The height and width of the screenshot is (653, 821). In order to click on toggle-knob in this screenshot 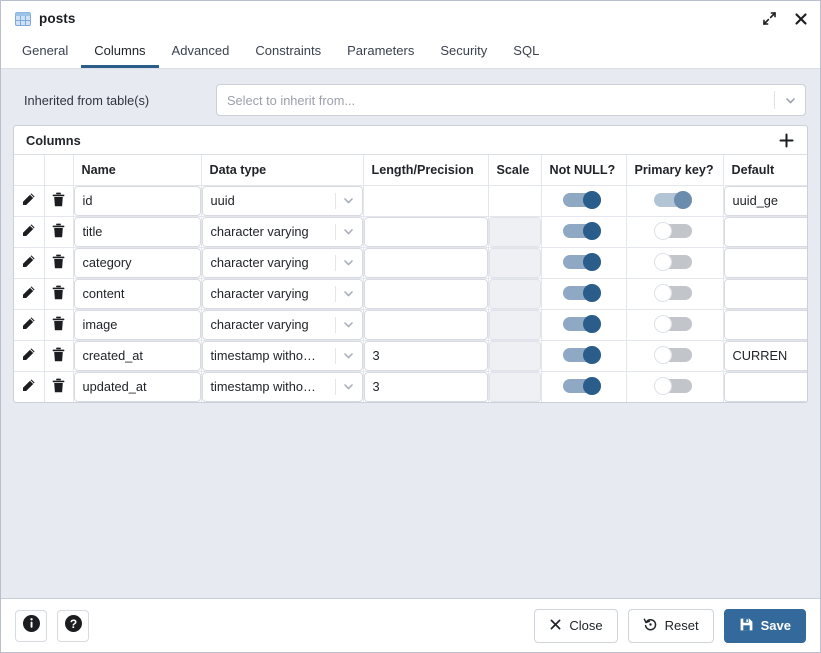, I will do `click(591, 324)`.